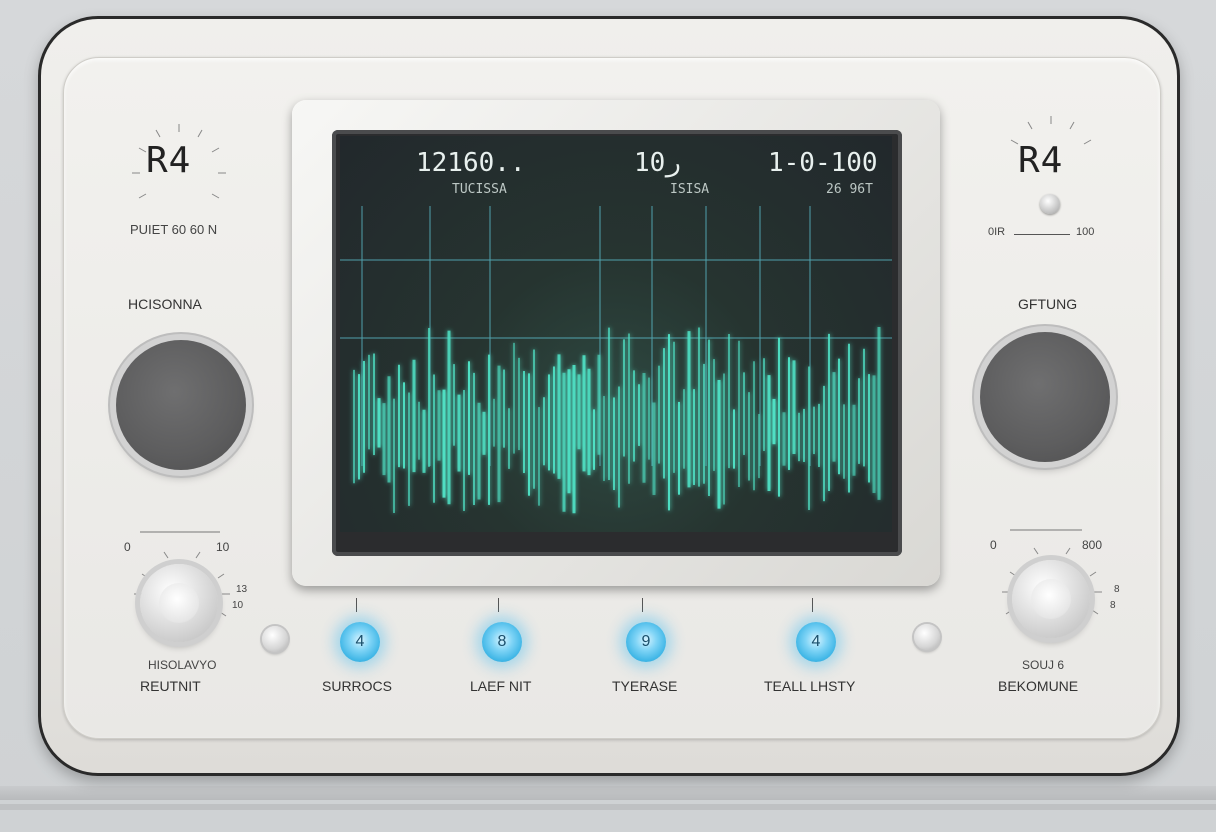 This screenshot has height=832, width=1216. I want to click on led-button-glyph: 8, so click(502, 641).